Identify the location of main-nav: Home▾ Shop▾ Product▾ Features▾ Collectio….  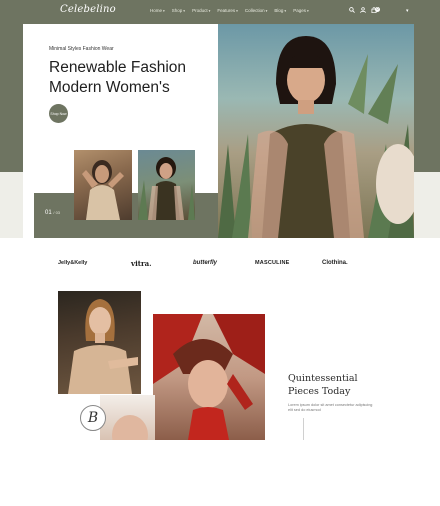
(229, 10).